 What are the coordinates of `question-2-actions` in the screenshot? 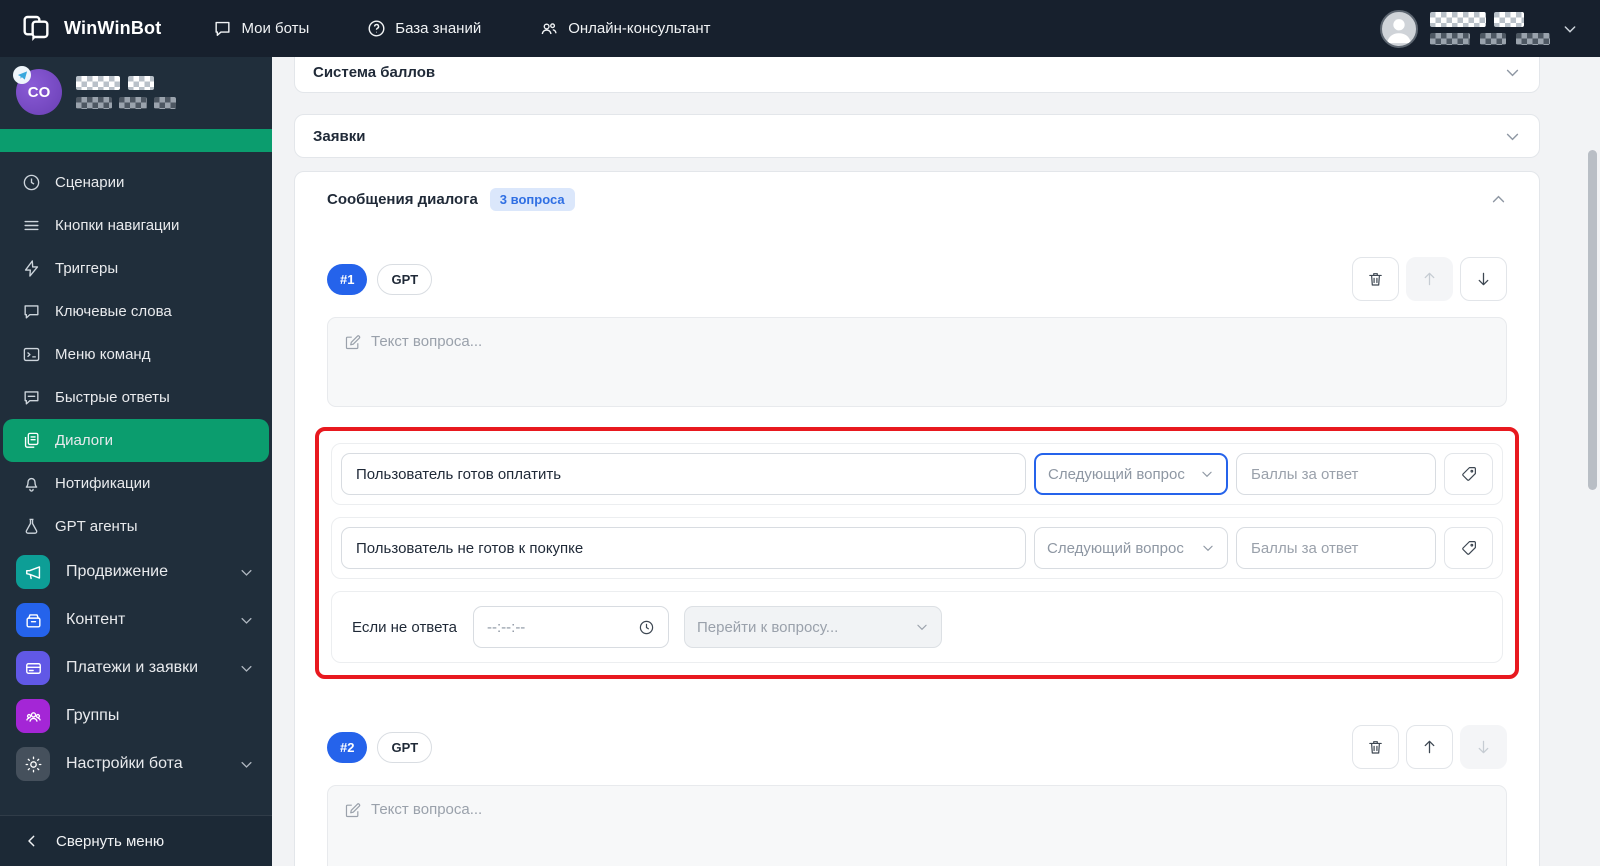 It's located at (1429, 747).